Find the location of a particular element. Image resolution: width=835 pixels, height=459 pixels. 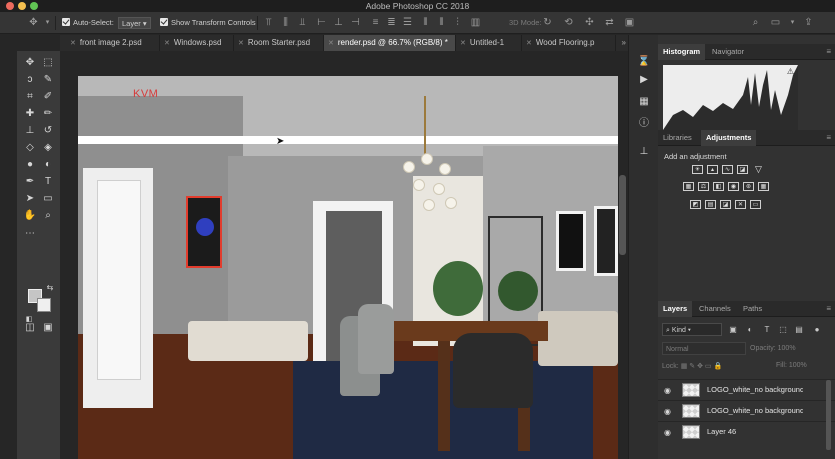

tab-adjustments: Adjustments is located at coordinates (729, 138).